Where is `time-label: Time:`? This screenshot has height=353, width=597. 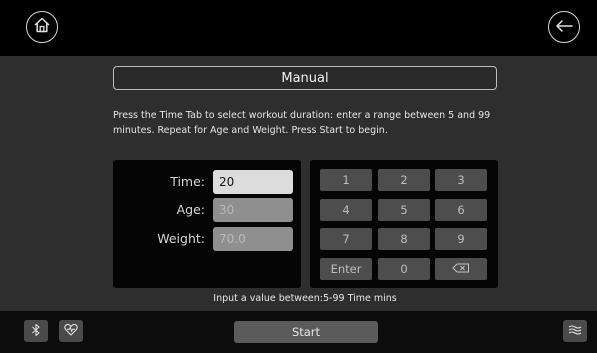
time-label: Time: is located at coordinates (187, 181).